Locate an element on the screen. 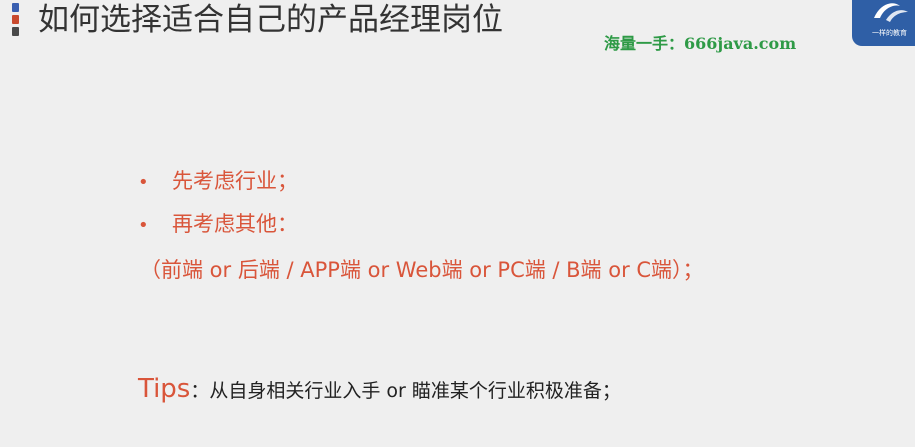 This screenshot has height=447, width=915. accent-block-dark is located at coordinates (15, 31).